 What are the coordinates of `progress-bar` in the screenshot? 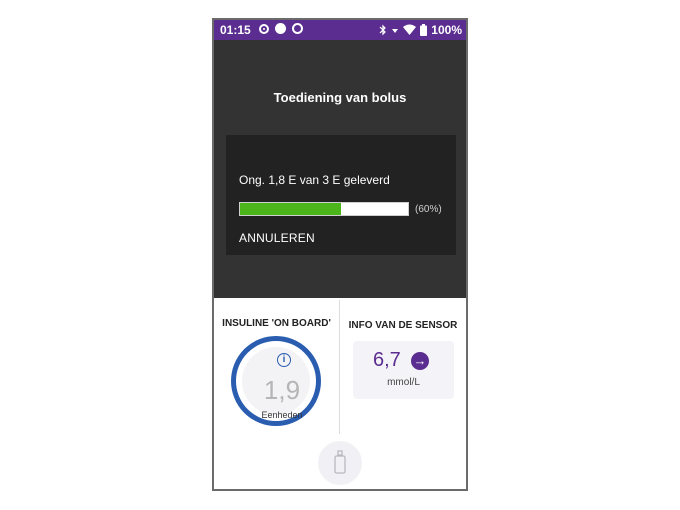 It's located at (324, 209).